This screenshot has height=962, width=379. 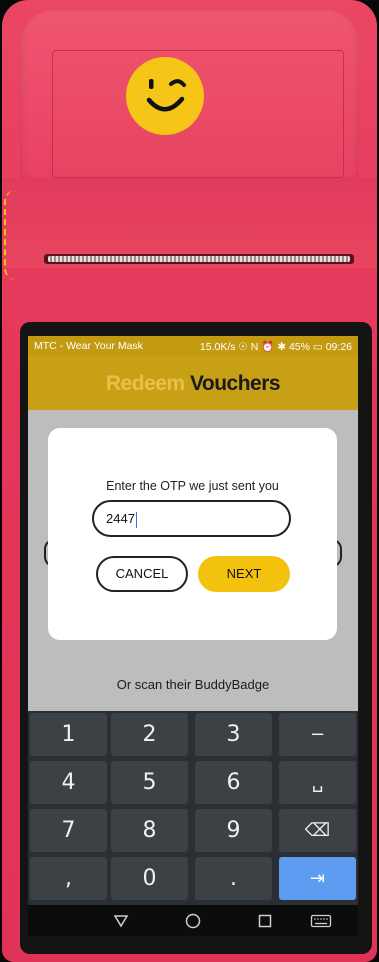 I want to click on keyboard-icon, so click(x=321, y=921).